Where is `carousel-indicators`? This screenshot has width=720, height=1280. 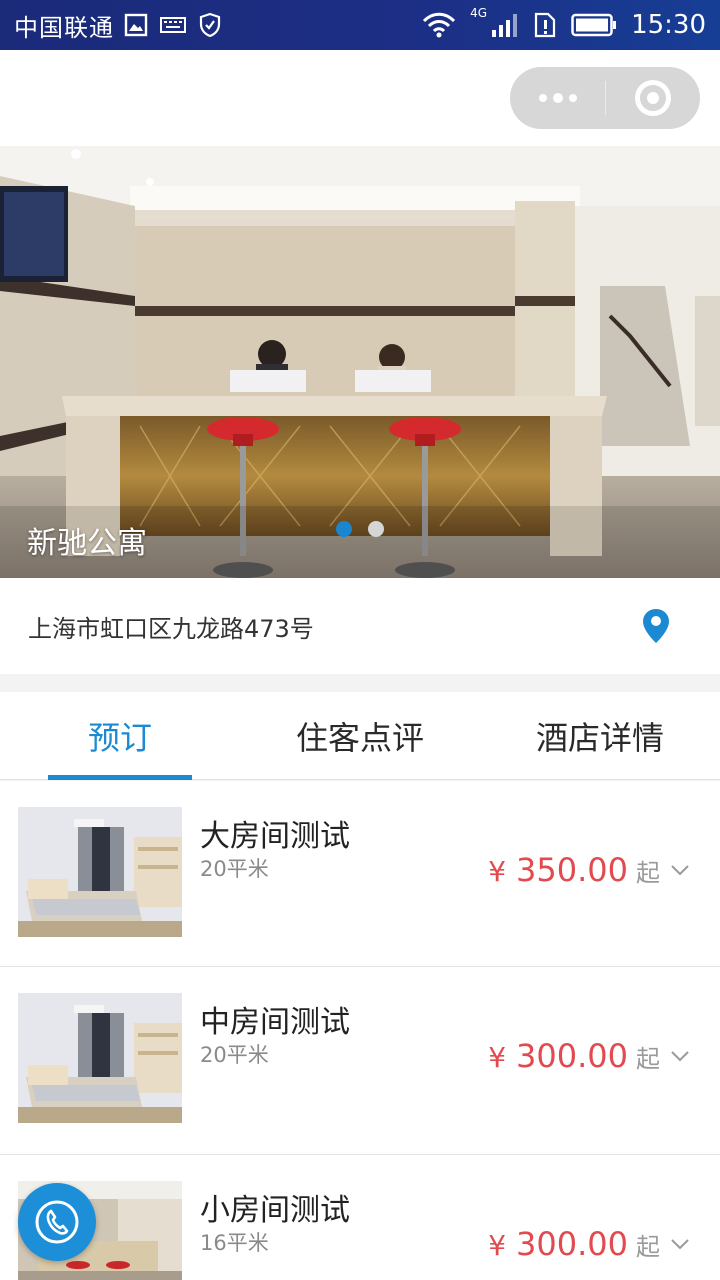
carousel-indicators is located at coordinates (360, 529).